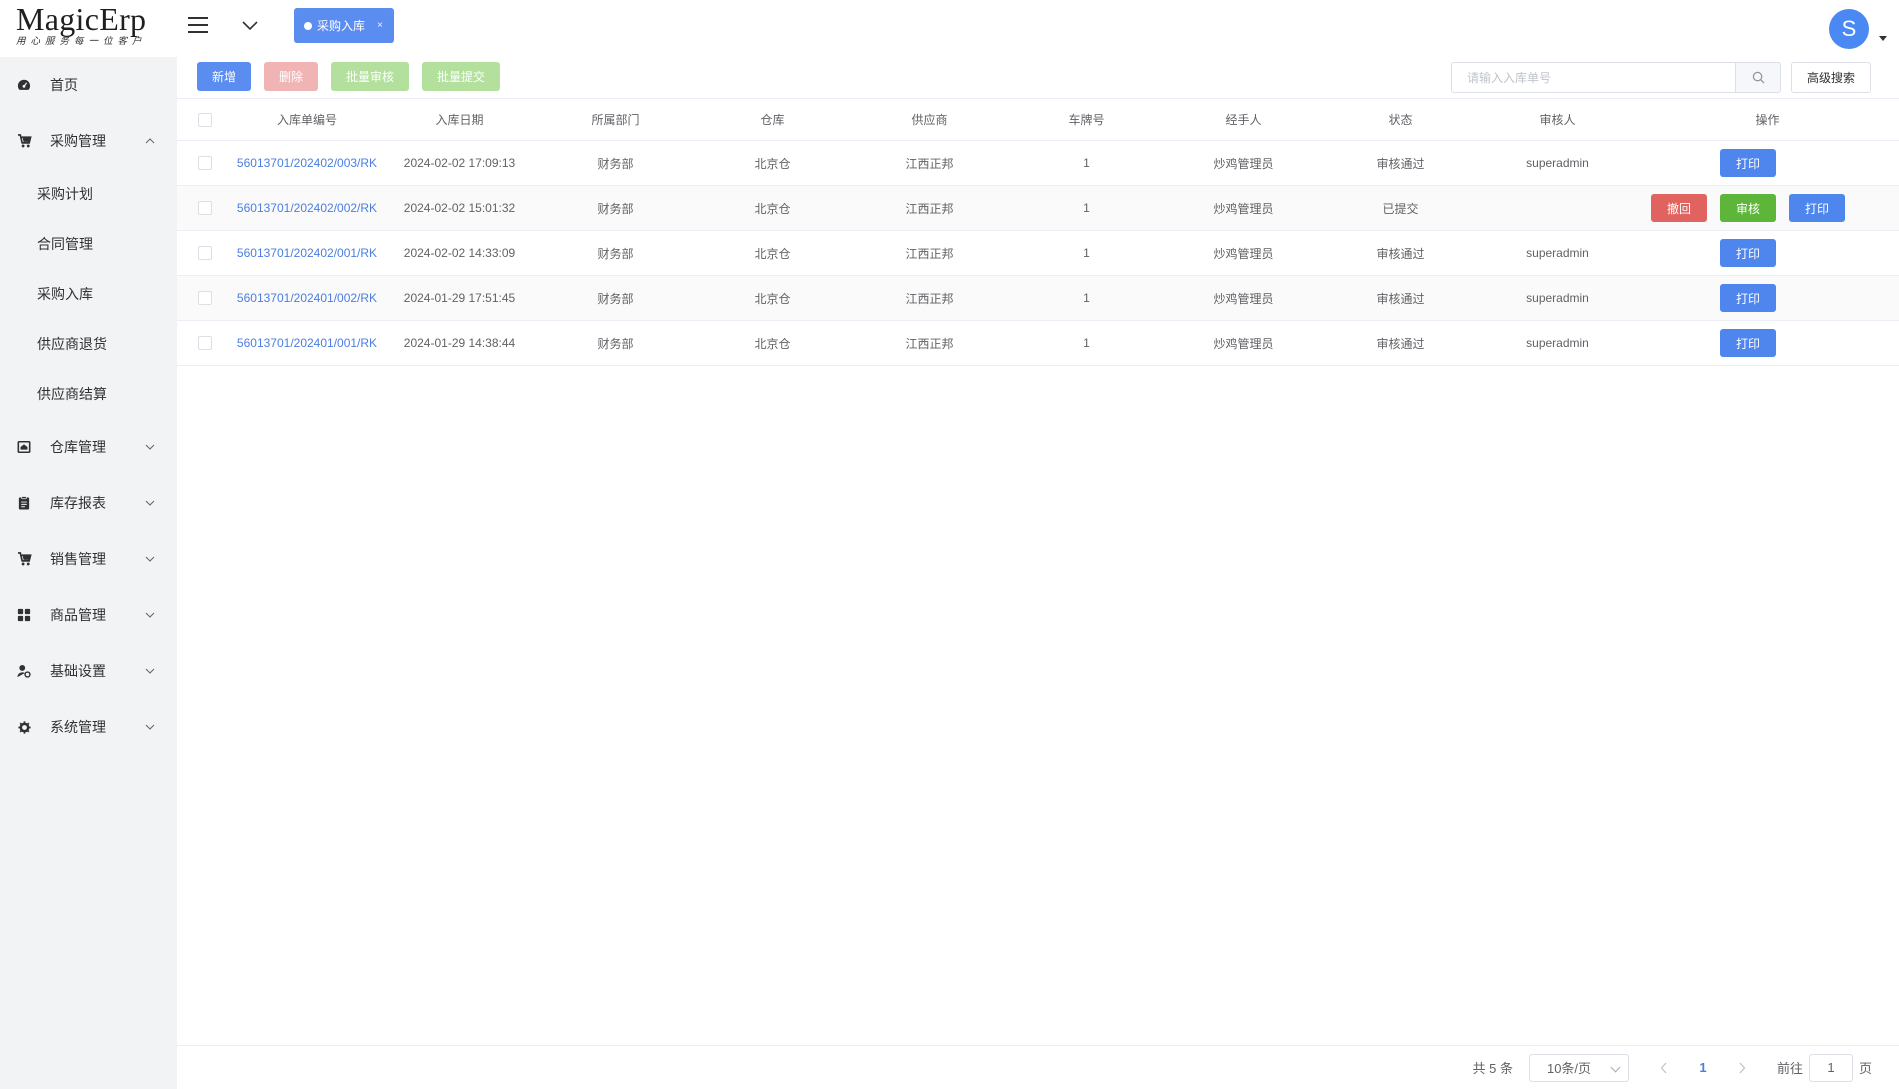 The image size is (1899, 1089). I want to click on goto-page: 前往 1 页, so click(1824, 1067).